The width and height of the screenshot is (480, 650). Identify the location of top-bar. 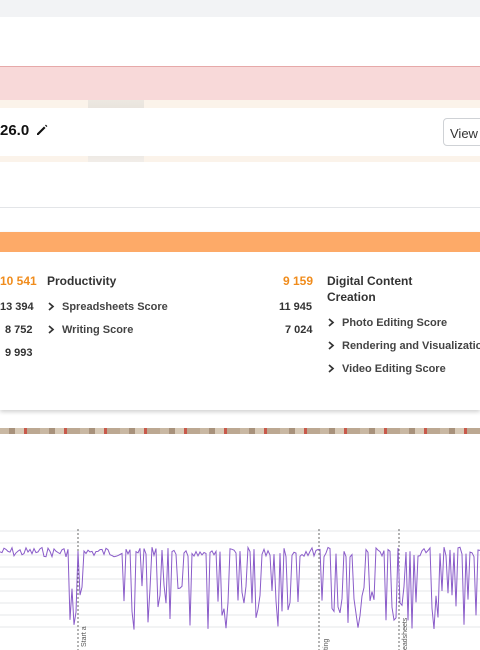
(240, 8).